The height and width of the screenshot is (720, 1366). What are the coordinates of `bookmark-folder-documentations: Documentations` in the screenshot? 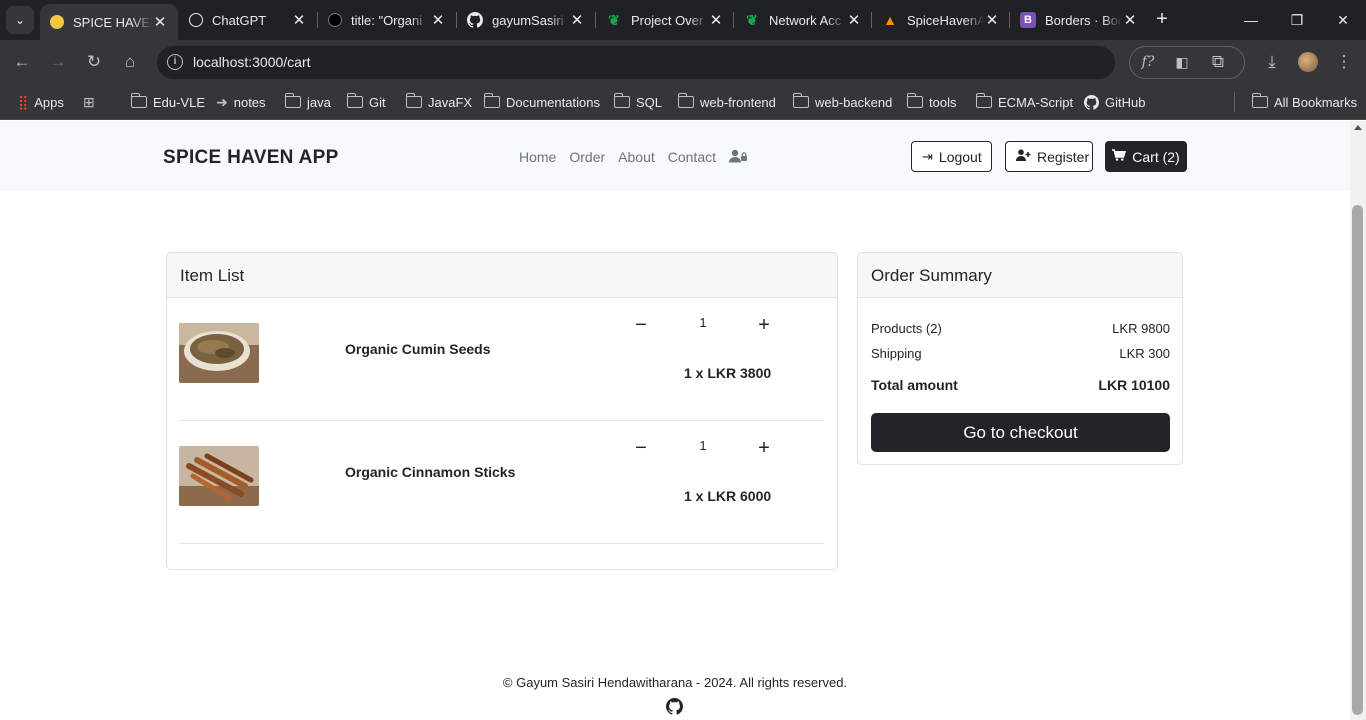 It's located at (541, 102).